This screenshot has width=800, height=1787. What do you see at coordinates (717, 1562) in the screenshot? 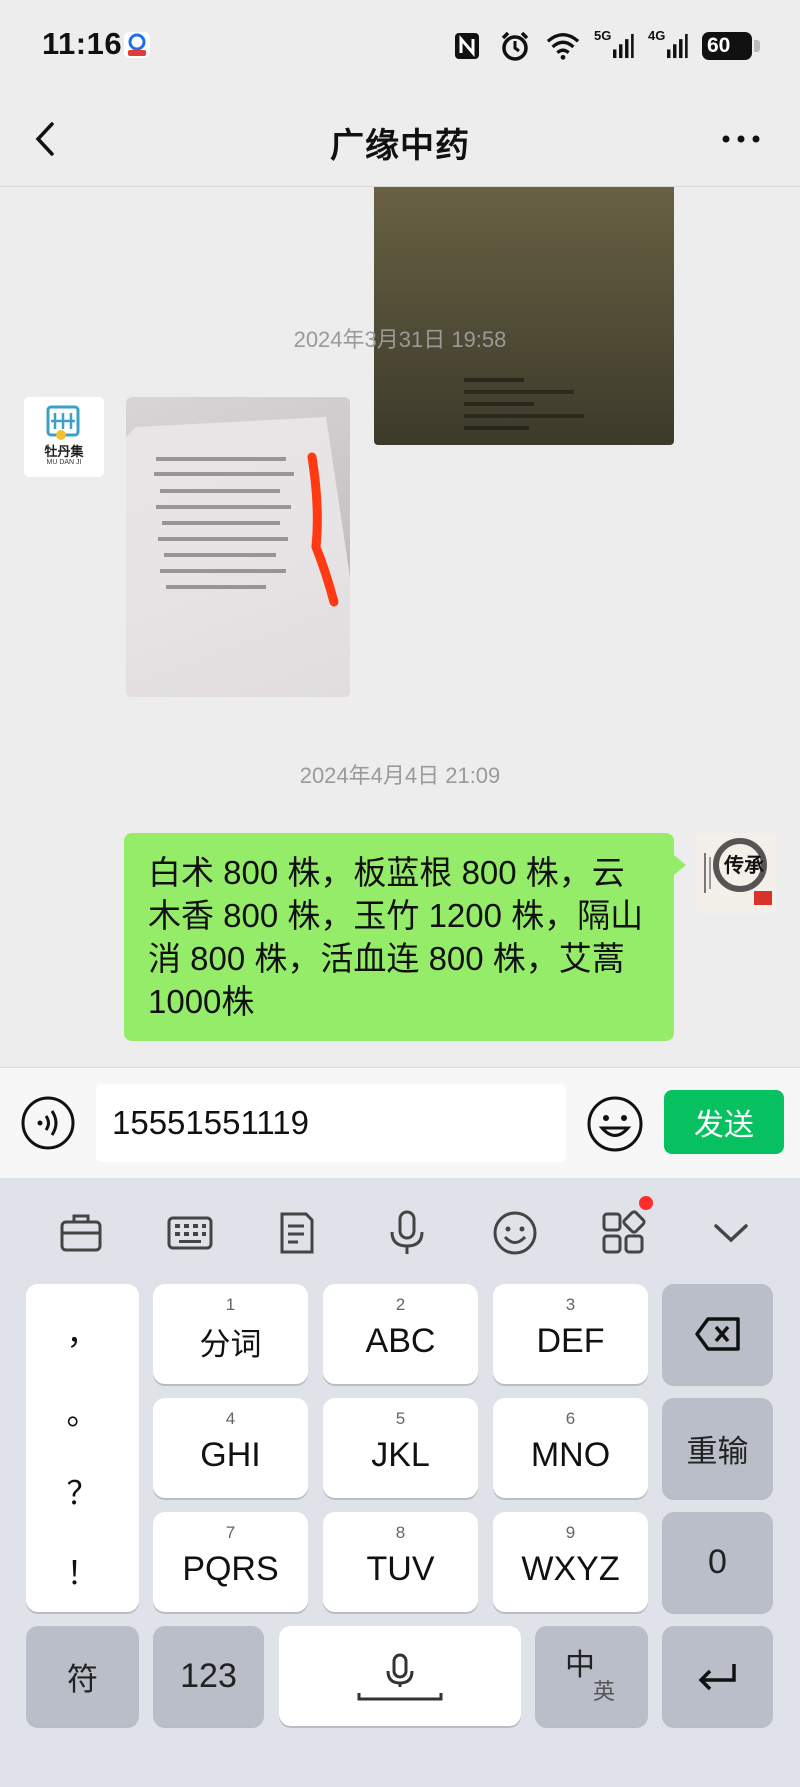
I see `key-0: 0` at bounding box center [717, 1562].